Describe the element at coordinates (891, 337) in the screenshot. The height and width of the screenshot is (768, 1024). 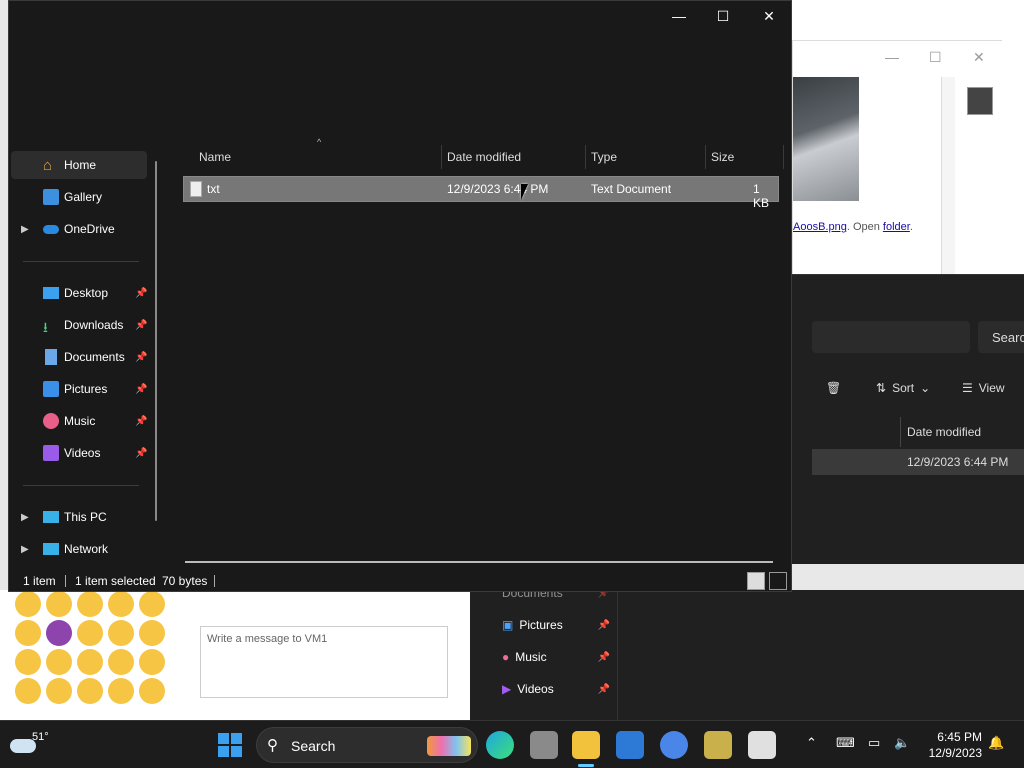
I see `background-search-input` at that location.